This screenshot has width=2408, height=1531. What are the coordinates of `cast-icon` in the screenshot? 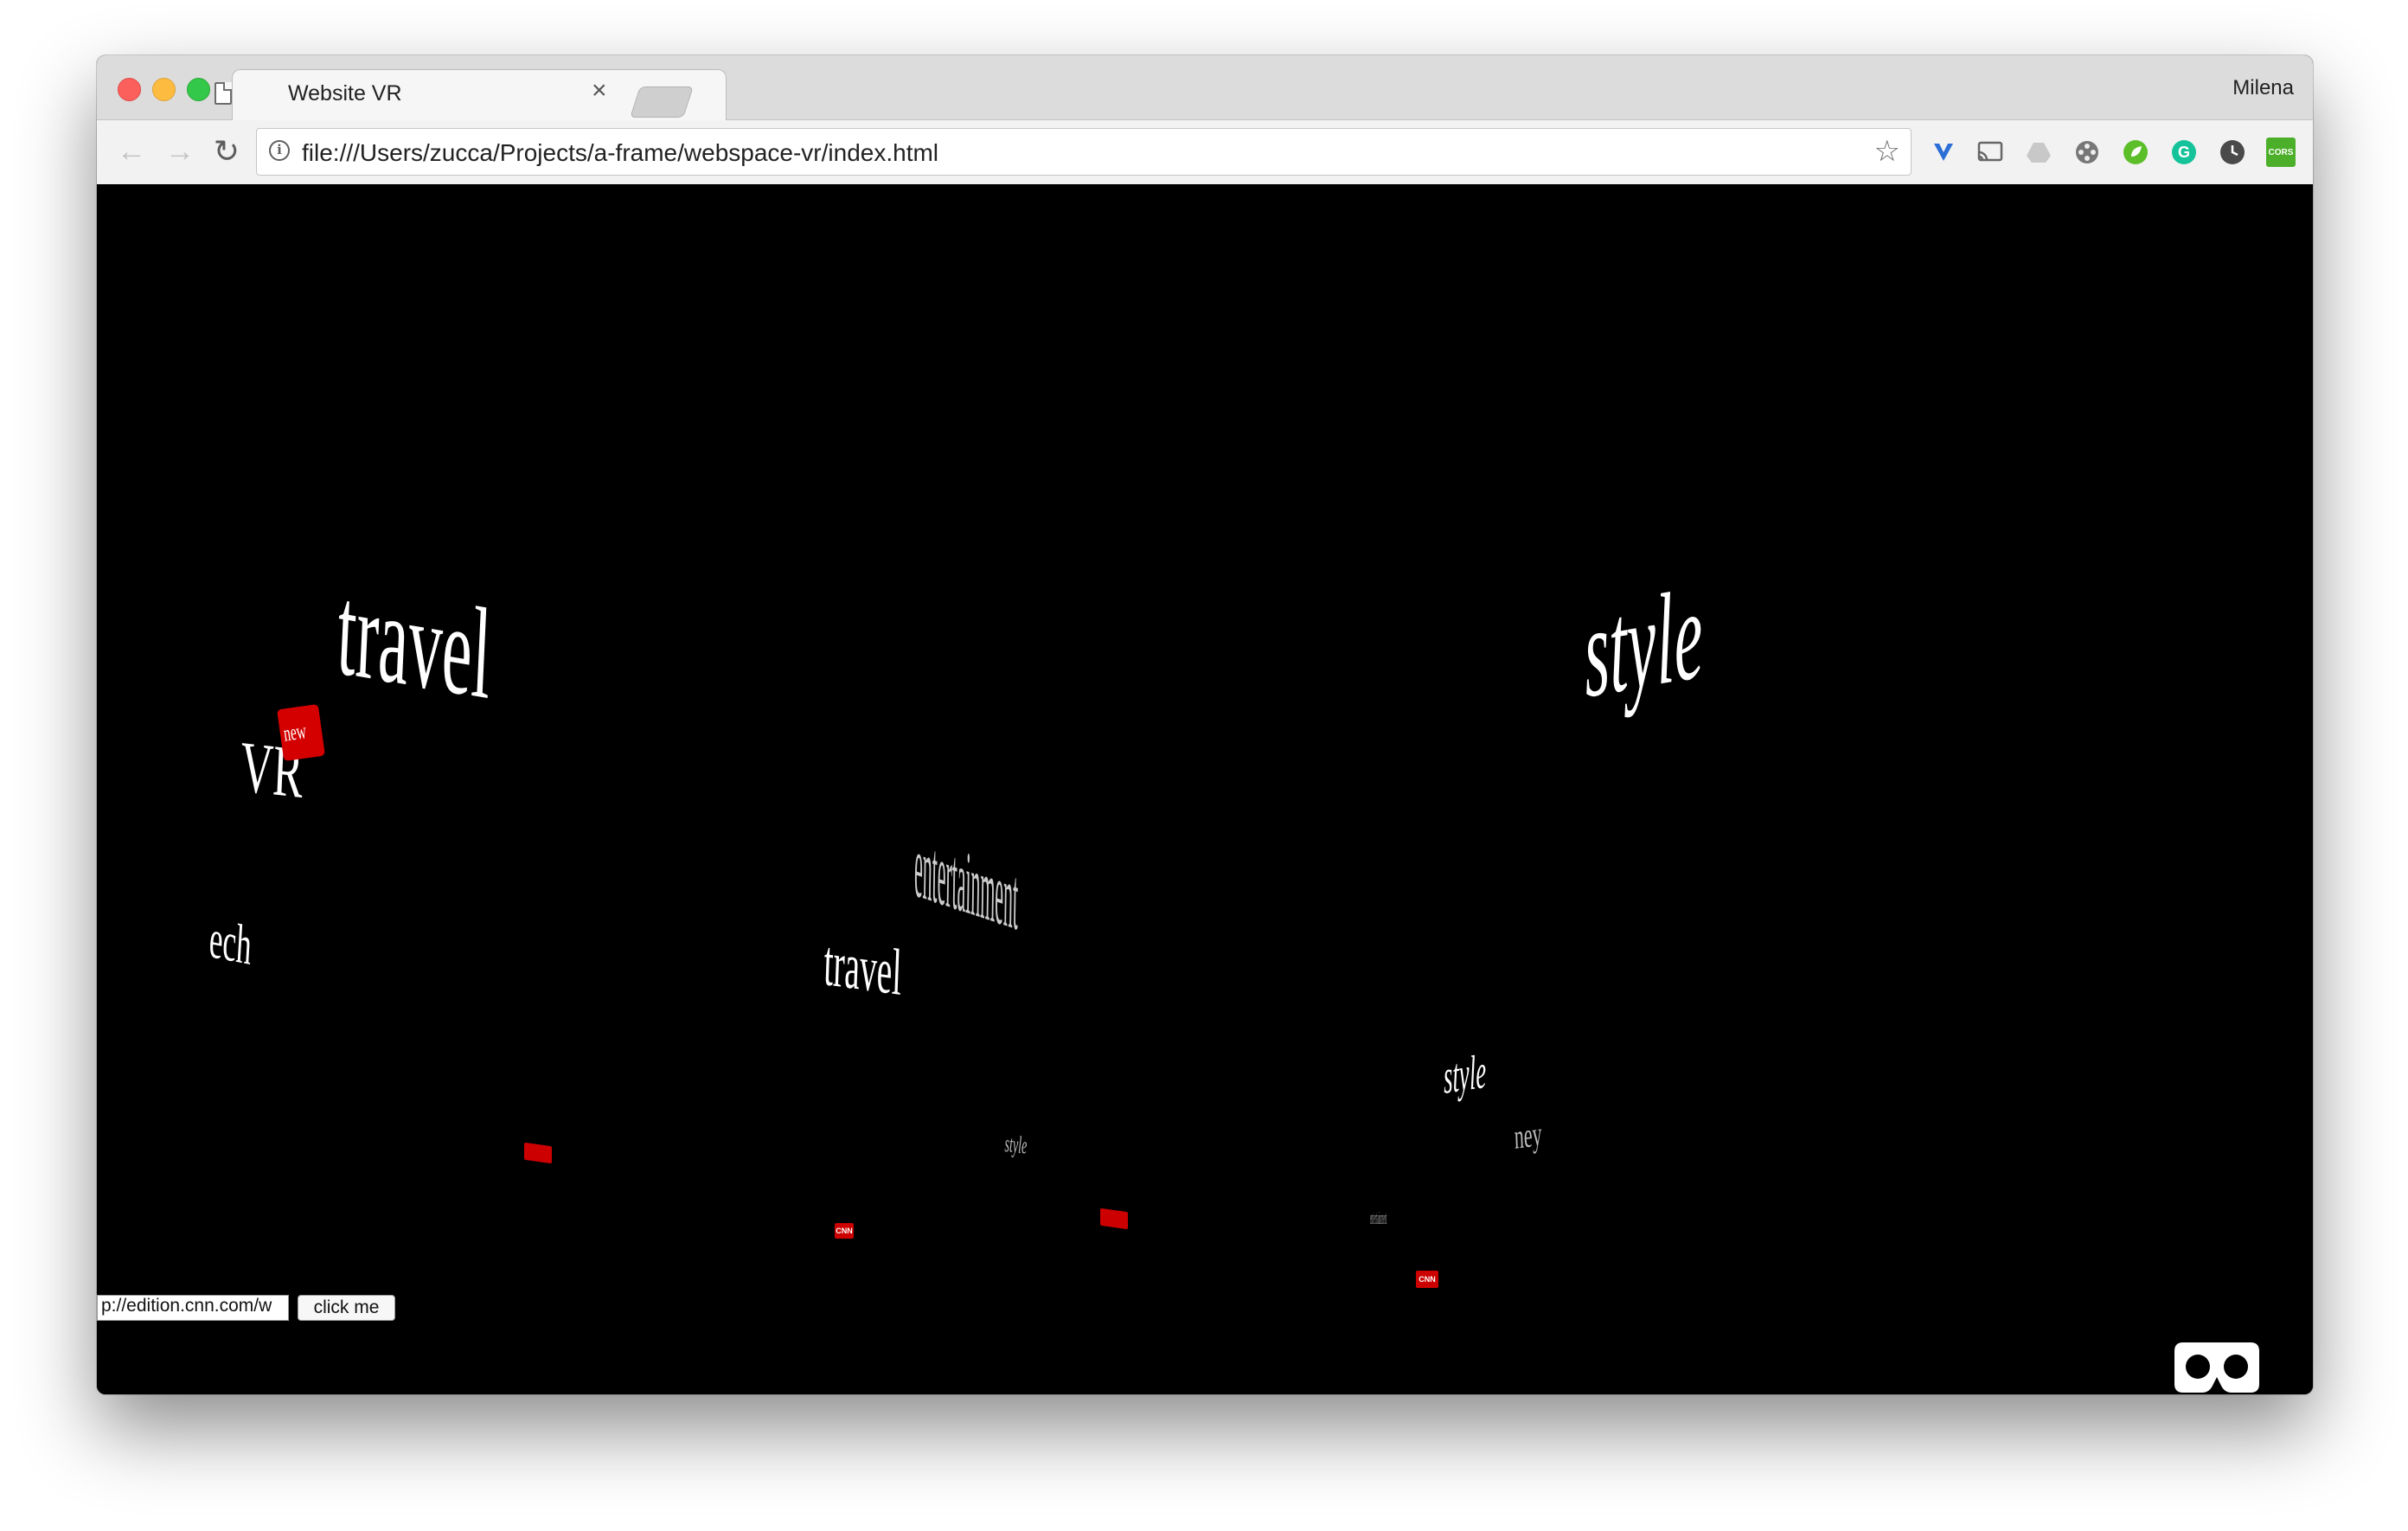 It's located at (1990, 152).